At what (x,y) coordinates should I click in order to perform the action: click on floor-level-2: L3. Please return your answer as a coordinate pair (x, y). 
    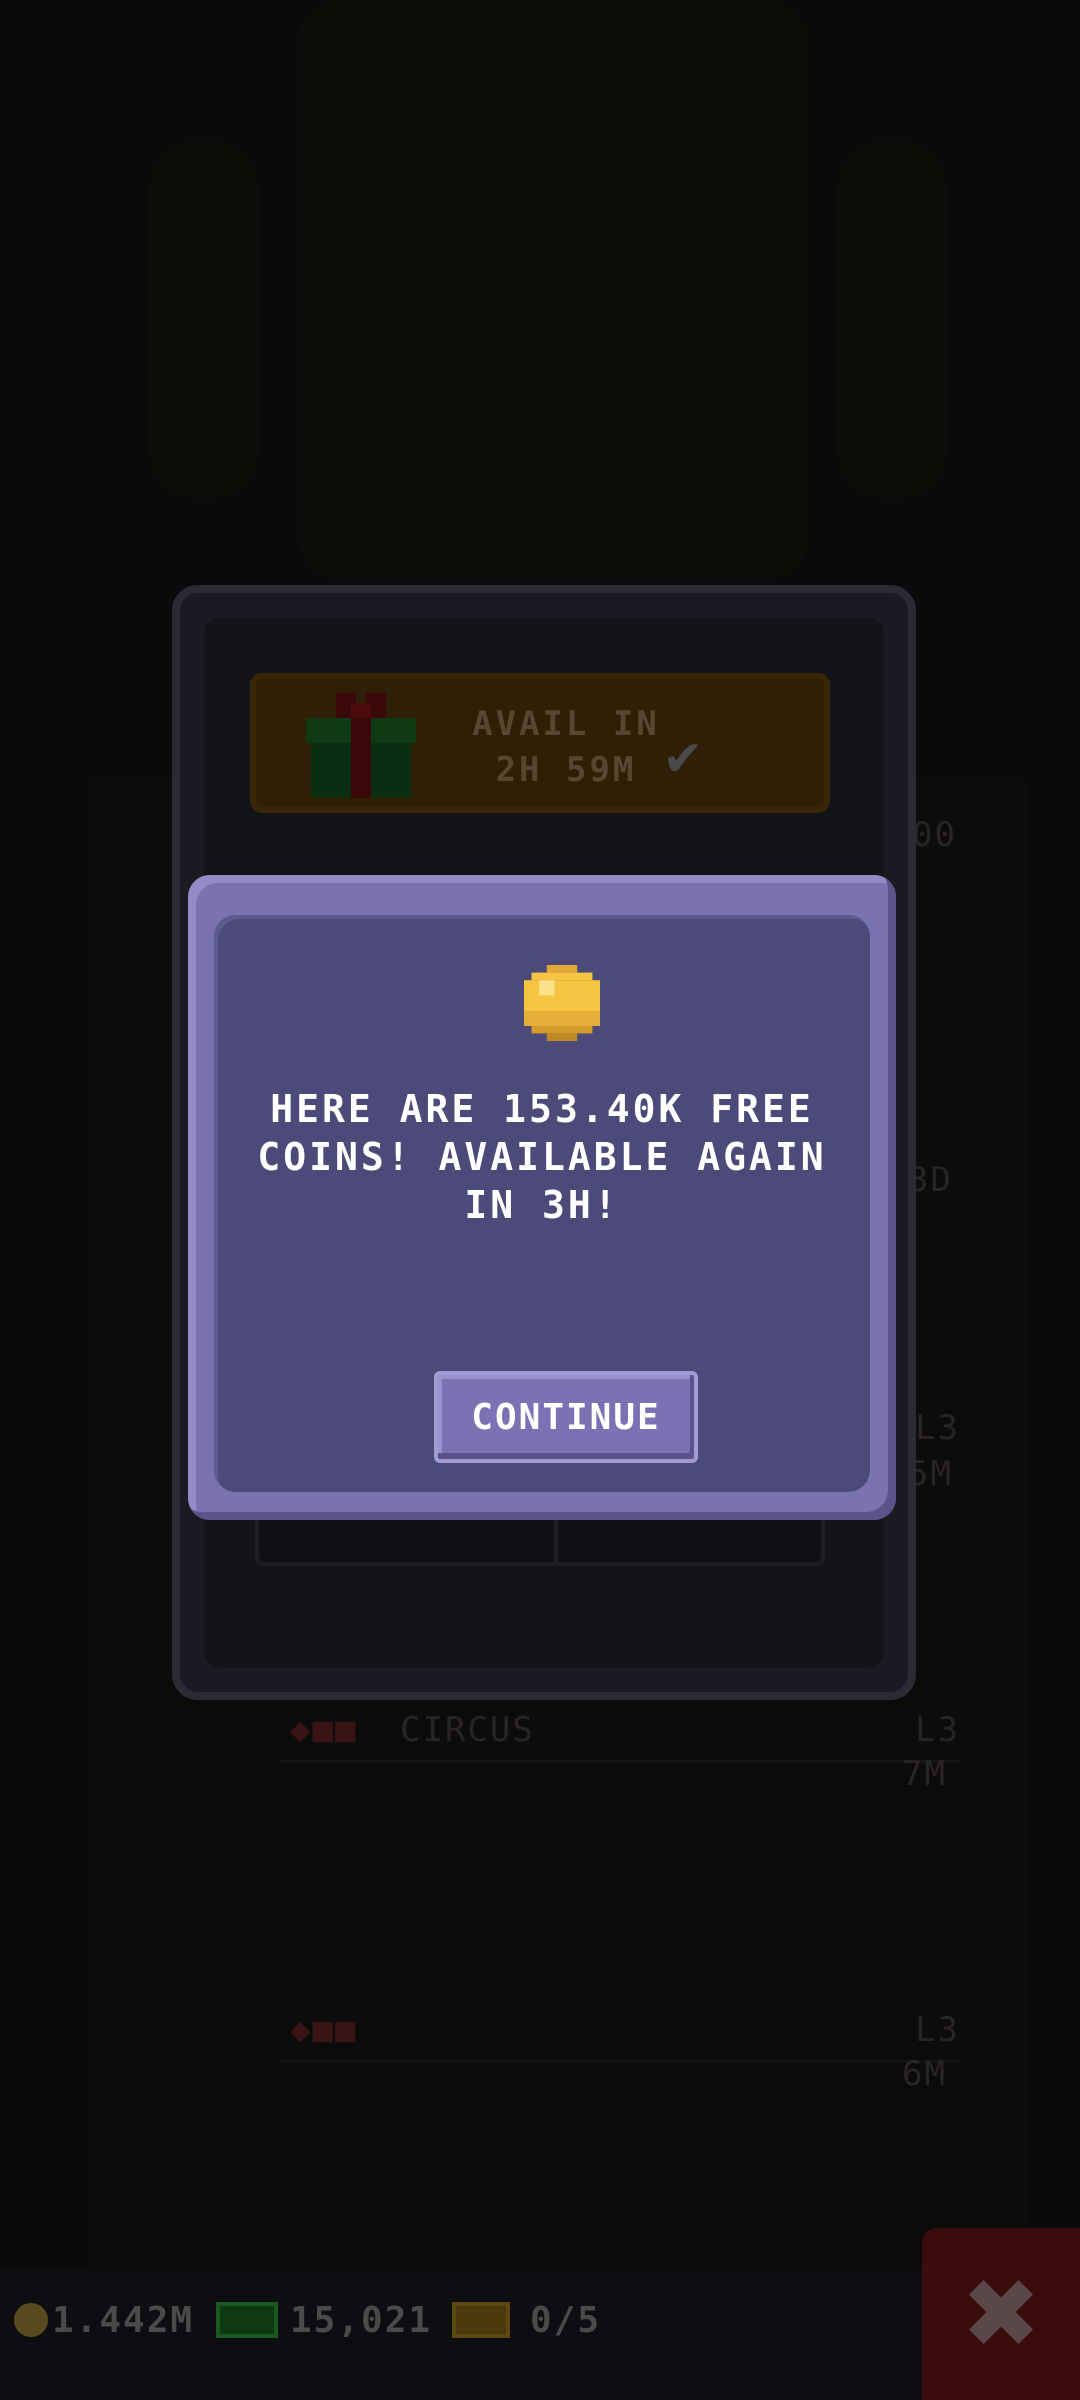
    Looking at the image, I should click on (937, 2030).